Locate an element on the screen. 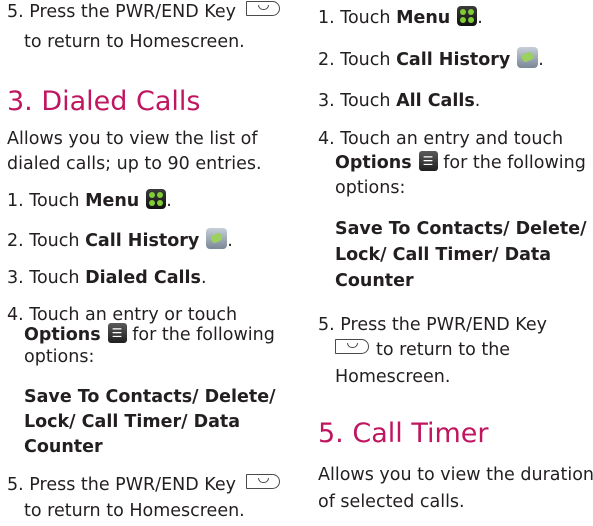 The height and width of the screenshot is (526, 593). right-step1: 1. Touch Menu. is located at coordinates (400, 17).